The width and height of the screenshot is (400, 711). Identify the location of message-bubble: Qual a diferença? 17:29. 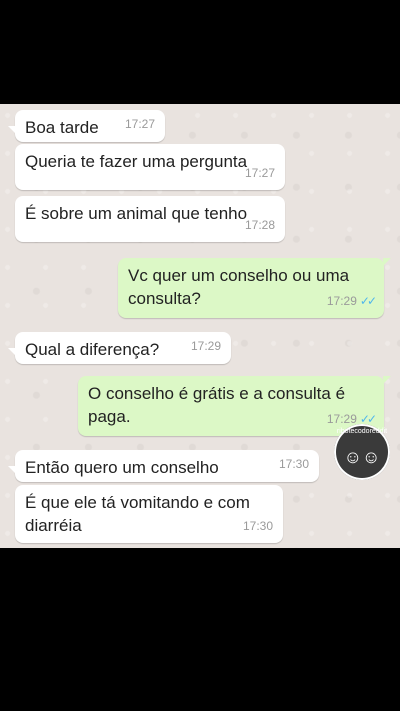
(119, 348).